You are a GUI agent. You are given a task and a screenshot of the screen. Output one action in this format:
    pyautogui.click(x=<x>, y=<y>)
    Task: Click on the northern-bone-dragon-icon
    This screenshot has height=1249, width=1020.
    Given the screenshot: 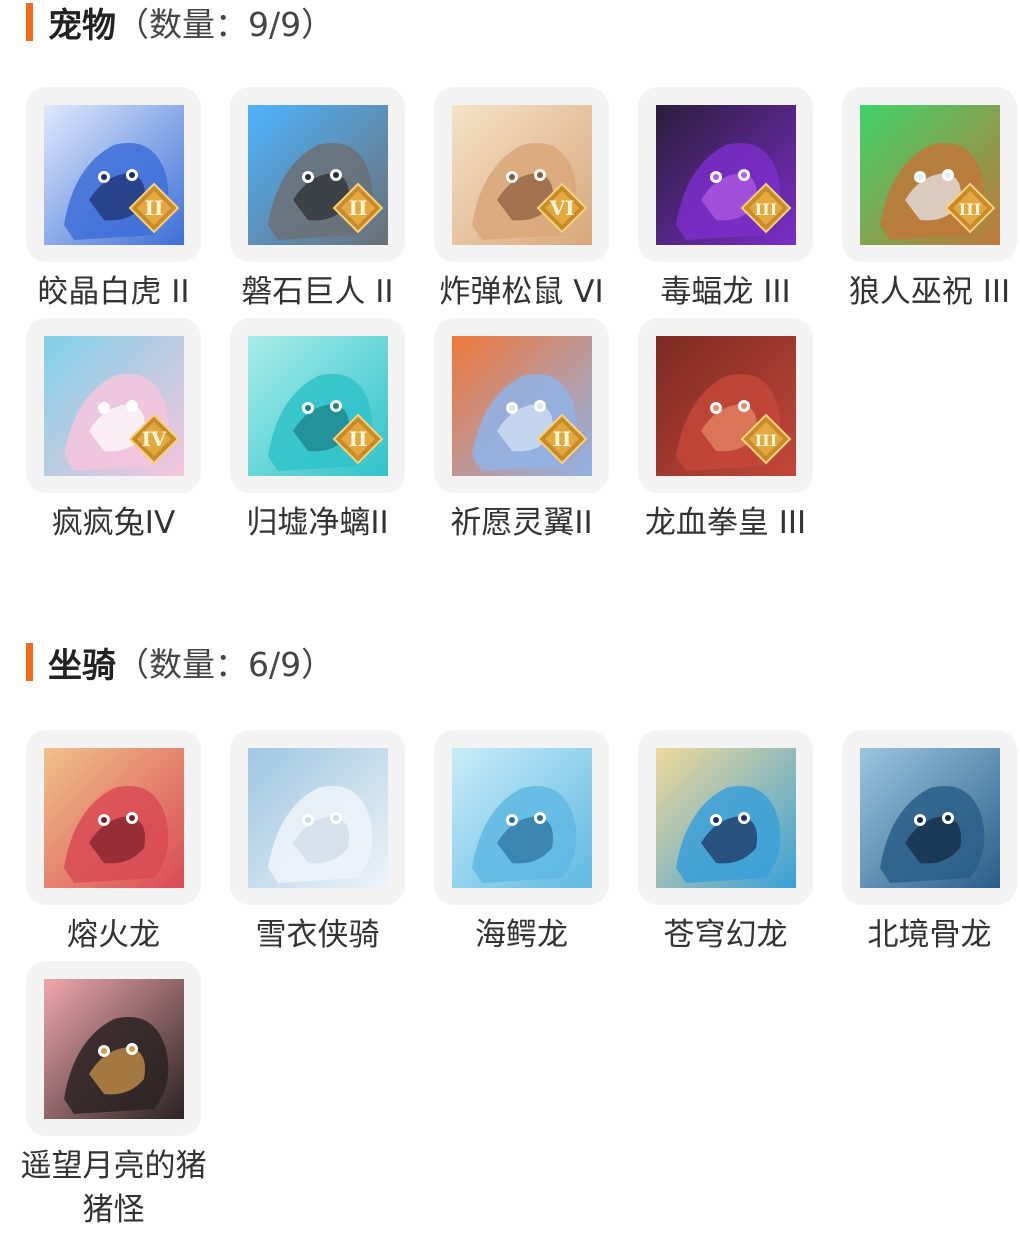 What is the action you would take?
    pyautogui.click(x=929, y=817)
    